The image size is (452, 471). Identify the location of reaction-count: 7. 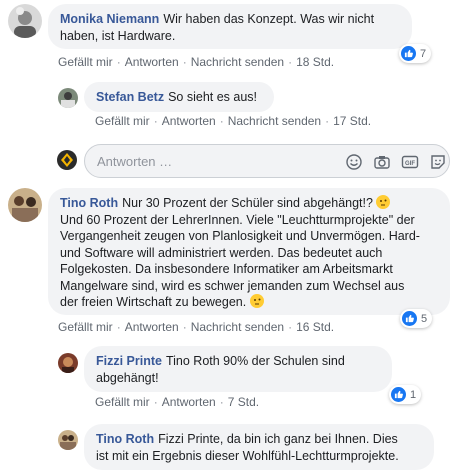
(415, 53).